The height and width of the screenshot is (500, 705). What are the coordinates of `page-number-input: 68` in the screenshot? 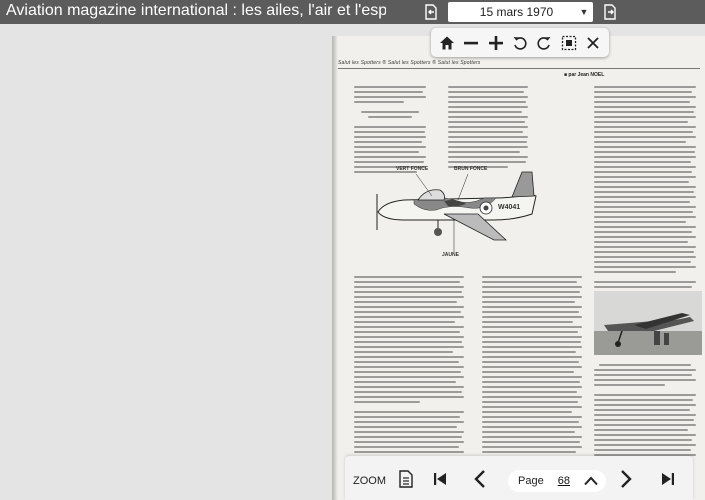 It's located at (564, 481).